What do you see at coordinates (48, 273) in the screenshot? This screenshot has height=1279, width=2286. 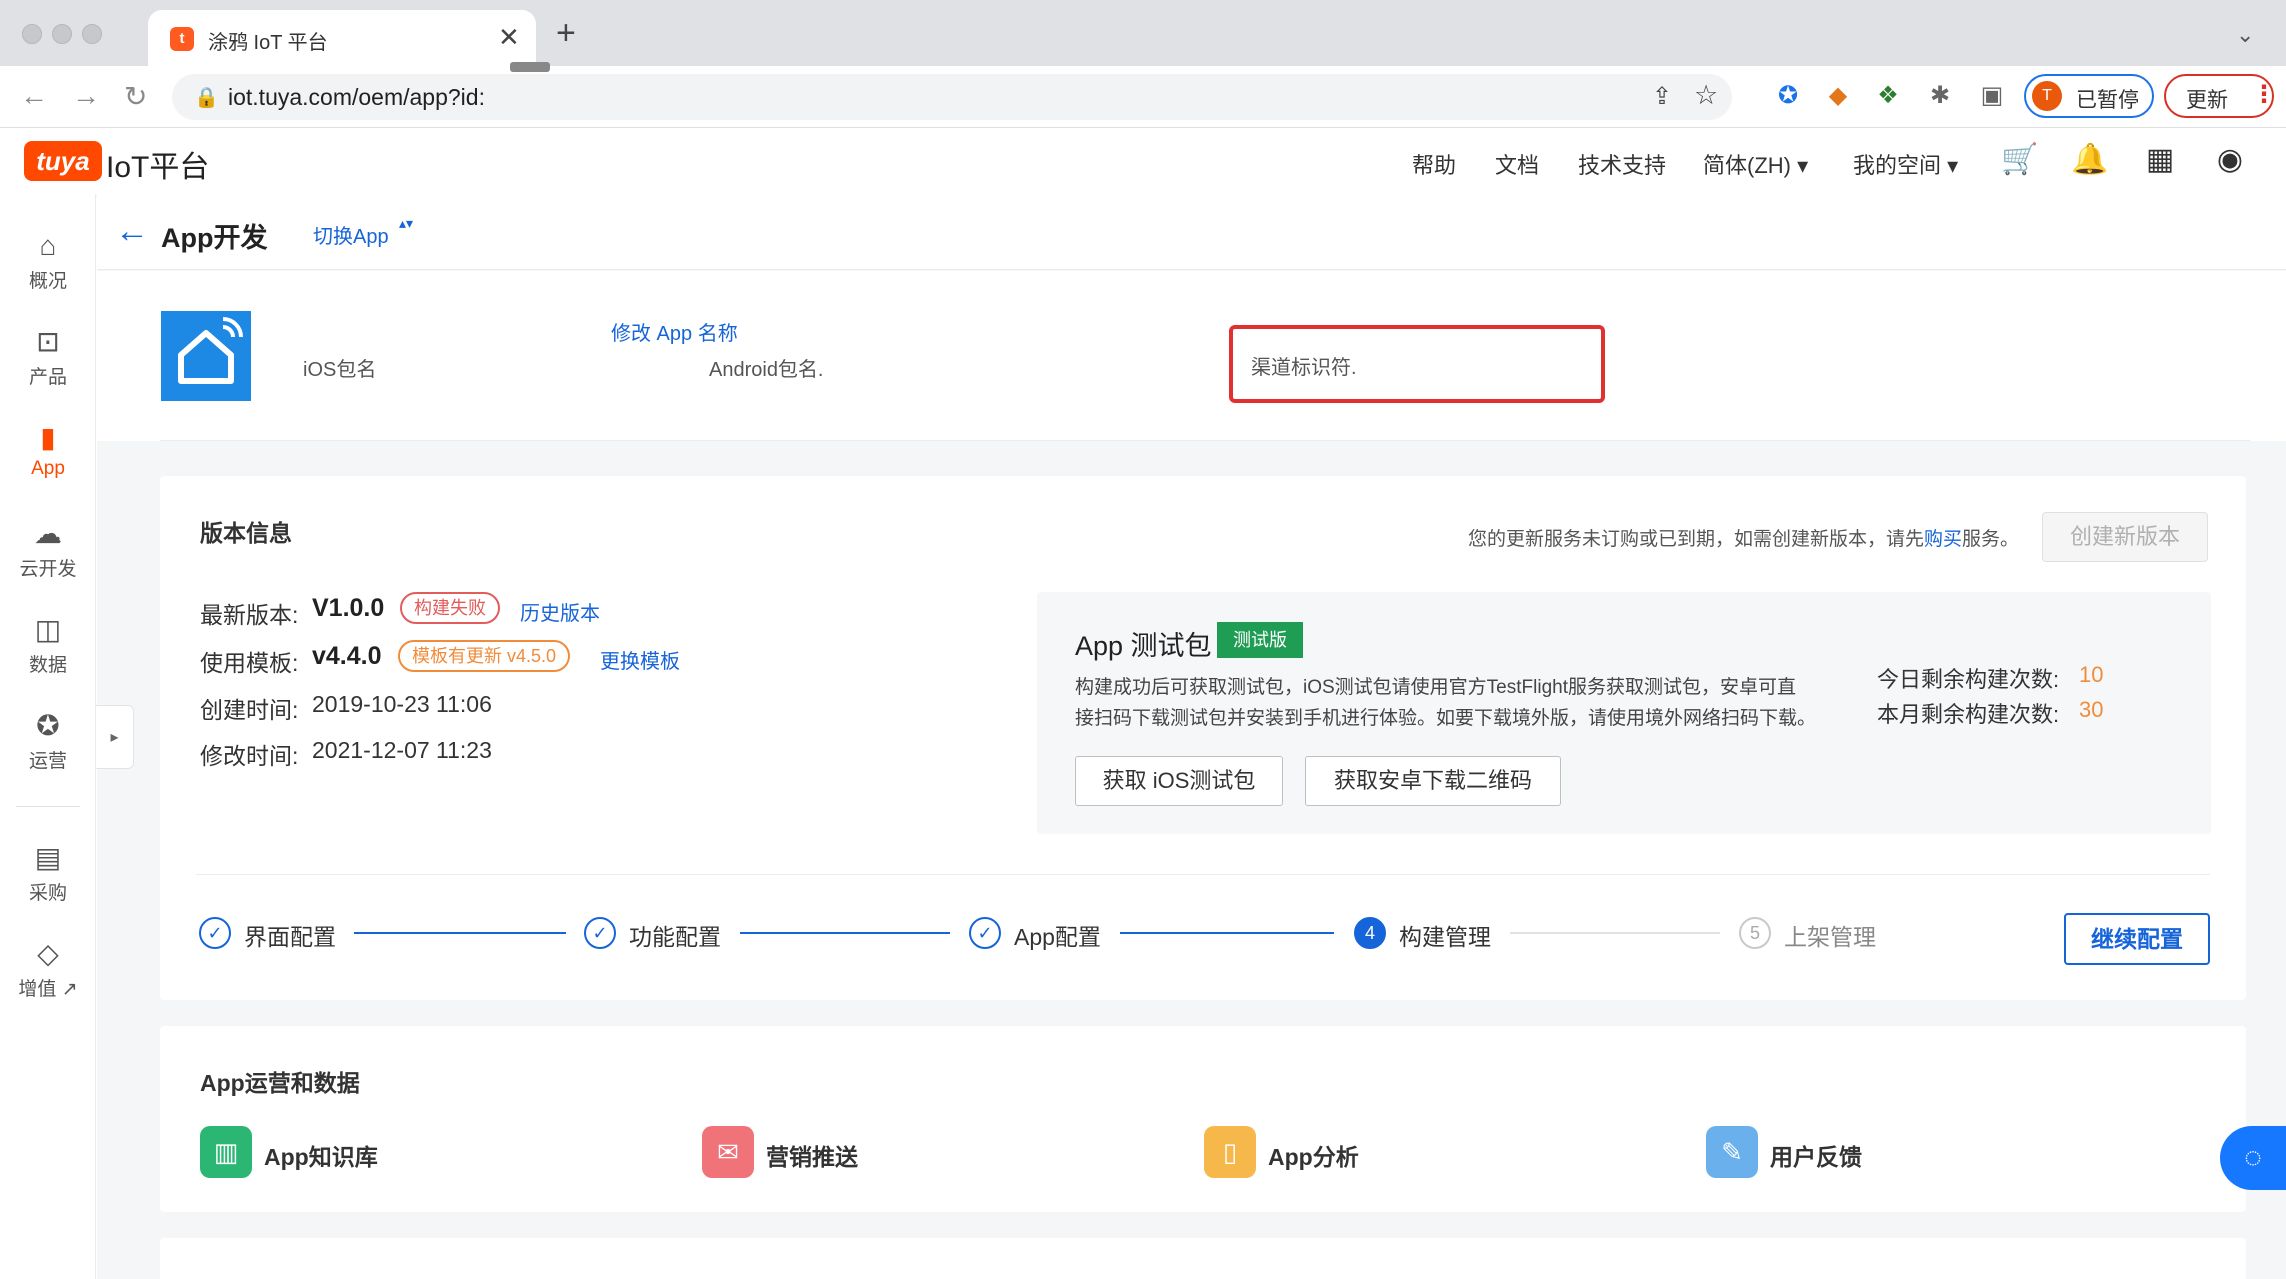 I see `sidebar-item-overview: ⌂ 概况` at bounding box center [48, 273].